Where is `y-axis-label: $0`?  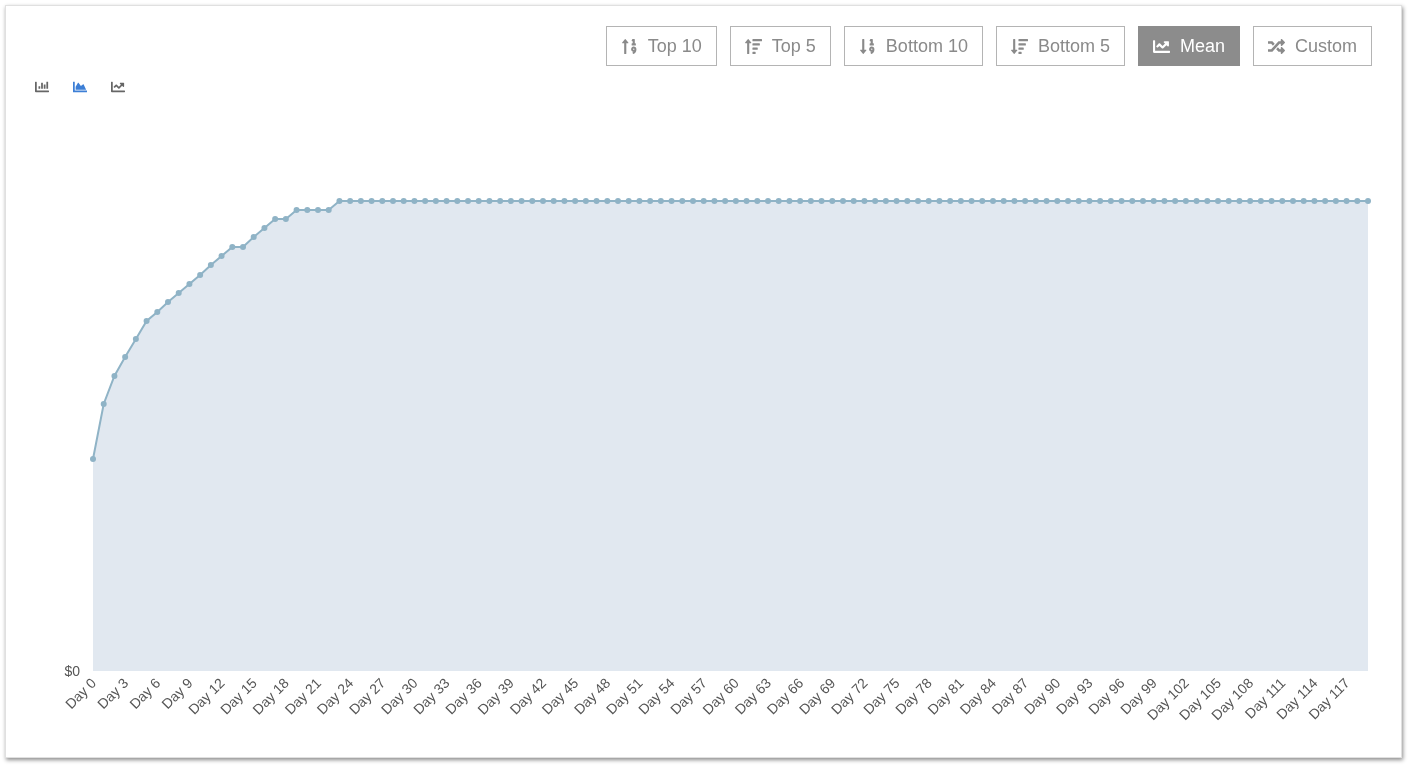 y-axis-label: $0 is located at coordinates (72, 671).